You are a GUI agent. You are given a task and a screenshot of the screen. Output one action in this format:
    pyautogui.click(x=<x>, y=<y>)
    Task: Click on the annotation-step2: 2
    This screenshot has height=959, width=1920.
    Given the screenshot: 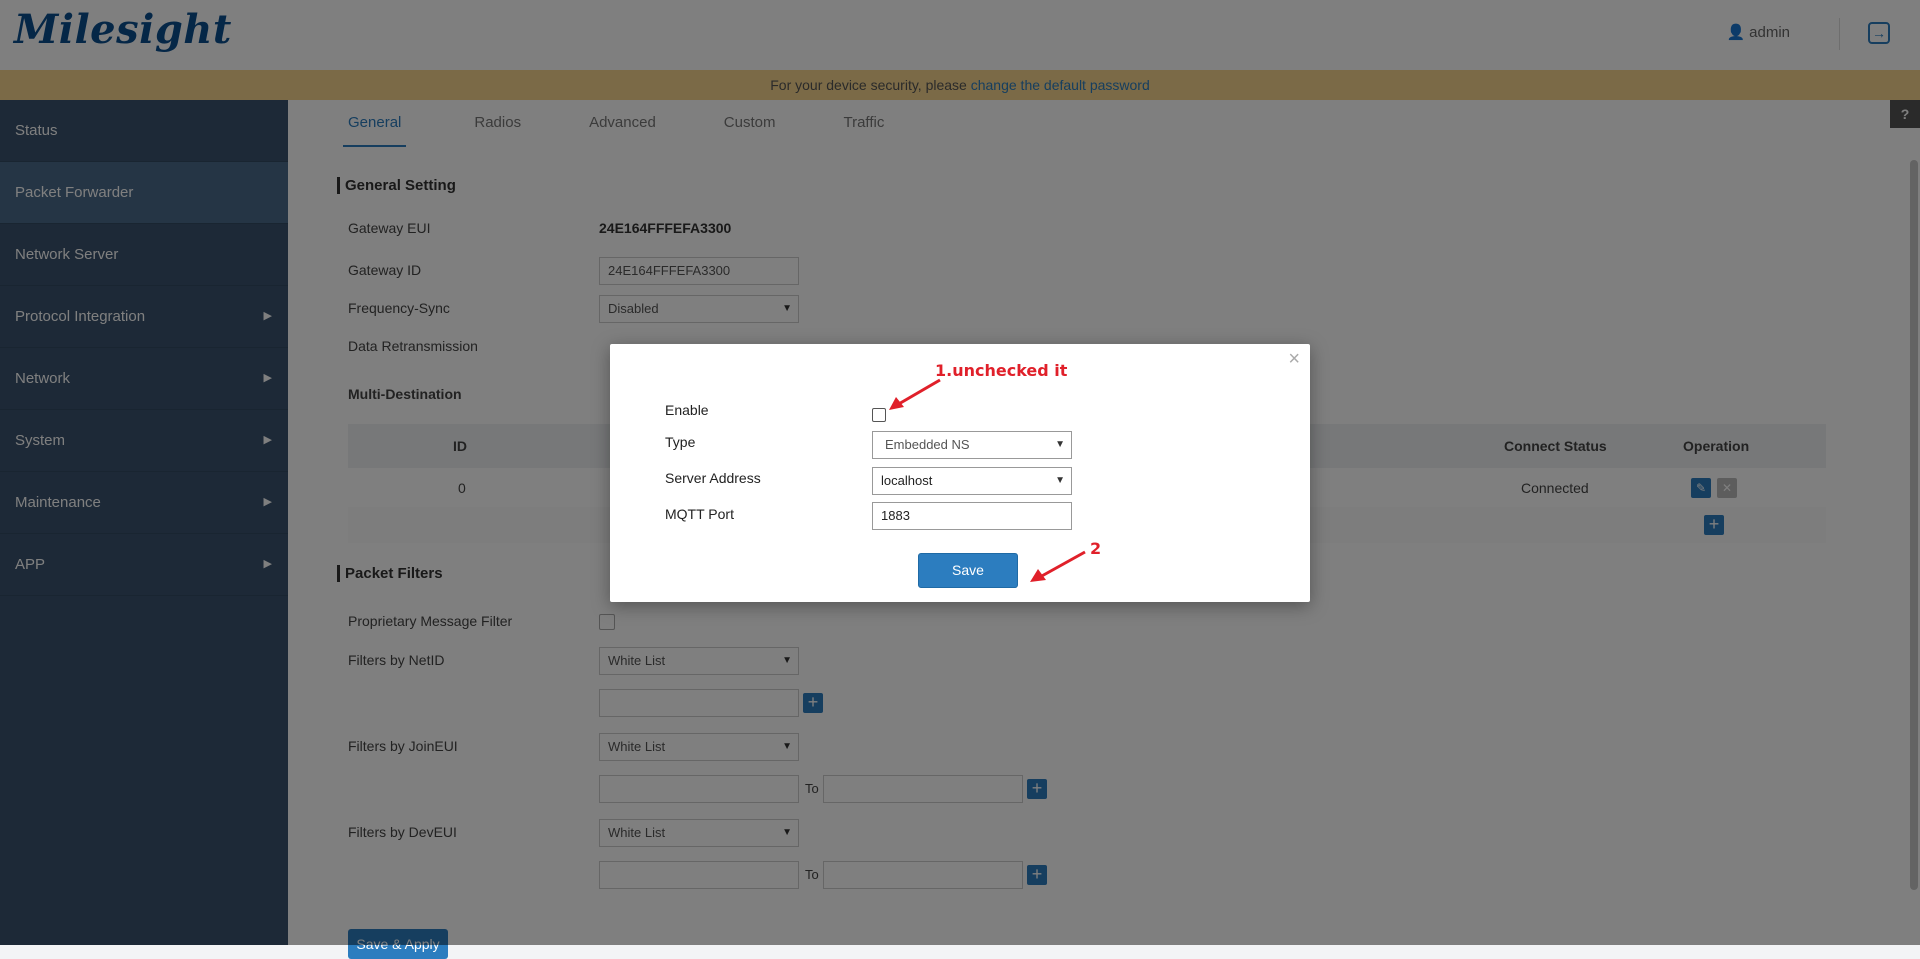 What is the action you would take?
    pyautogui.click(x=1096, y=548)
    